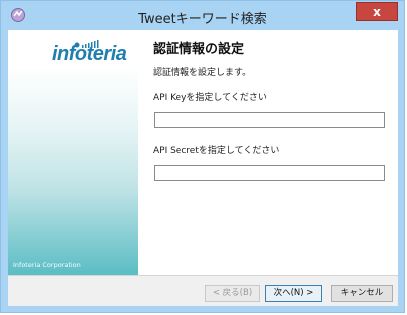 This screenshot has width=407, height=315. I want to click on api-secret-label: API Secretを指定してください, so click(216, 151).